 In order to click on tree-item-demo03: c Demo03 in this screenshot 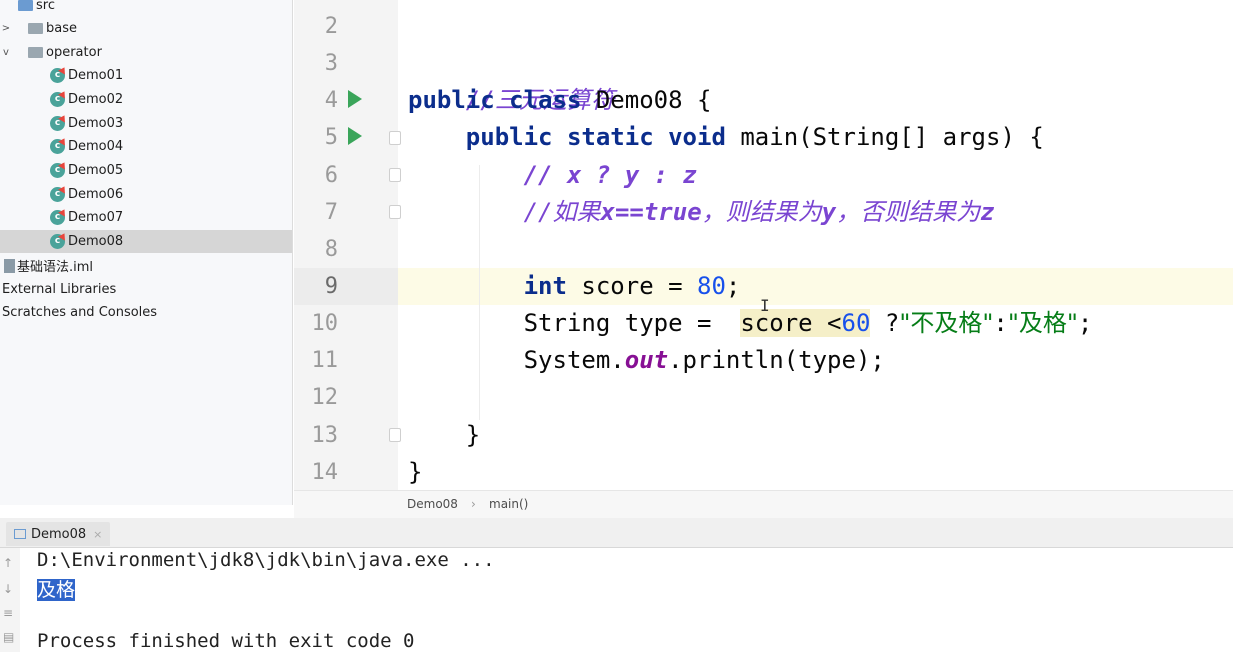, I will do `click(146, 123)`.